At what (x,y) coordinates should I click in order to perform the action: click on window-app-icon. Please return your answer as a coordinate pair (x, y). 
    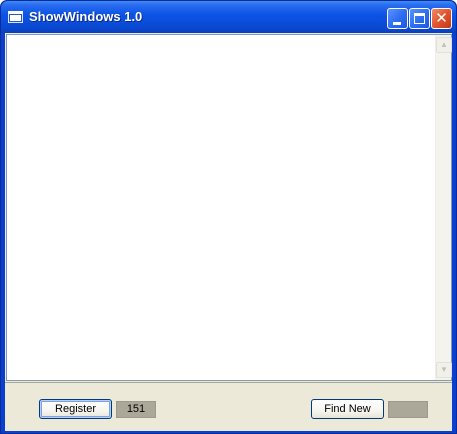
    Looking at the image, I should click on (15, 17).